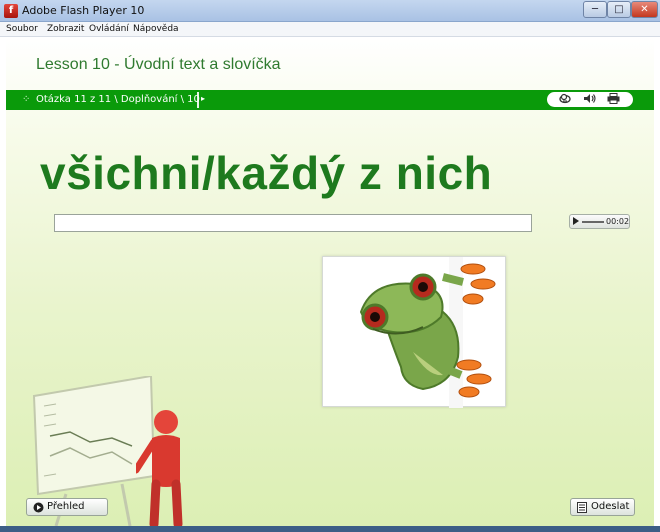 This screenshot has height=532, width=660. Describe the element at coordinates (11, 11) in the screenshot. I see `flash-app-icon: f` at that location.